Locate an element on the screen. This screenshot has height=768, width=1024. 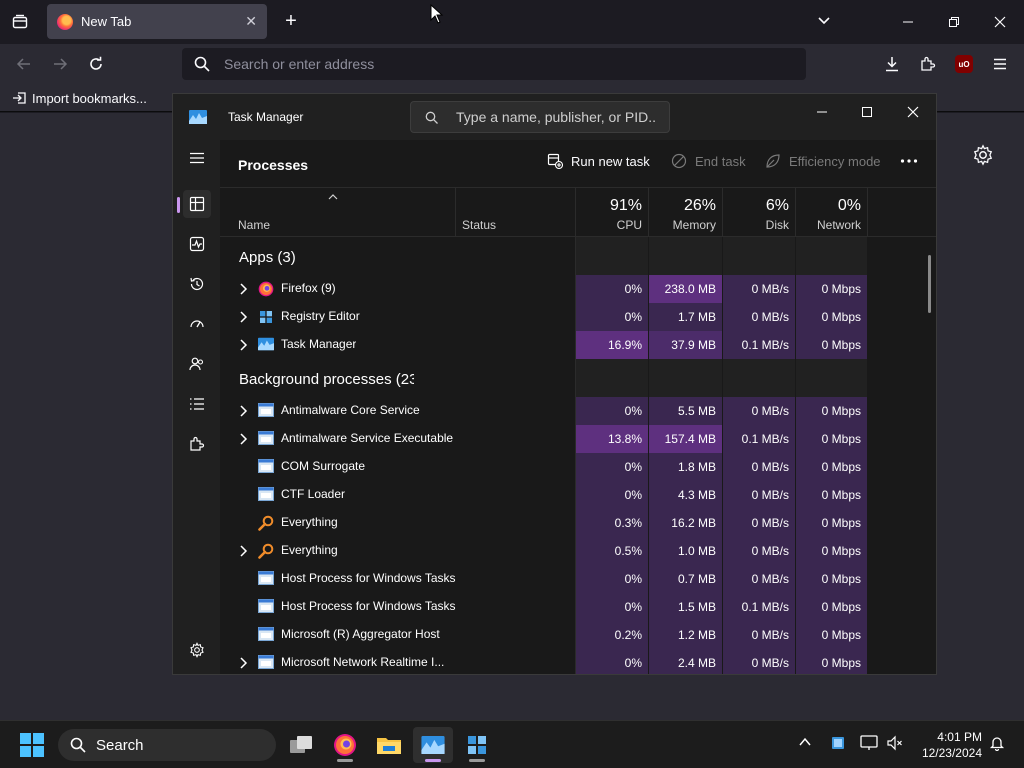
taskbar-file-explorer is located at coordinates (389, 745).